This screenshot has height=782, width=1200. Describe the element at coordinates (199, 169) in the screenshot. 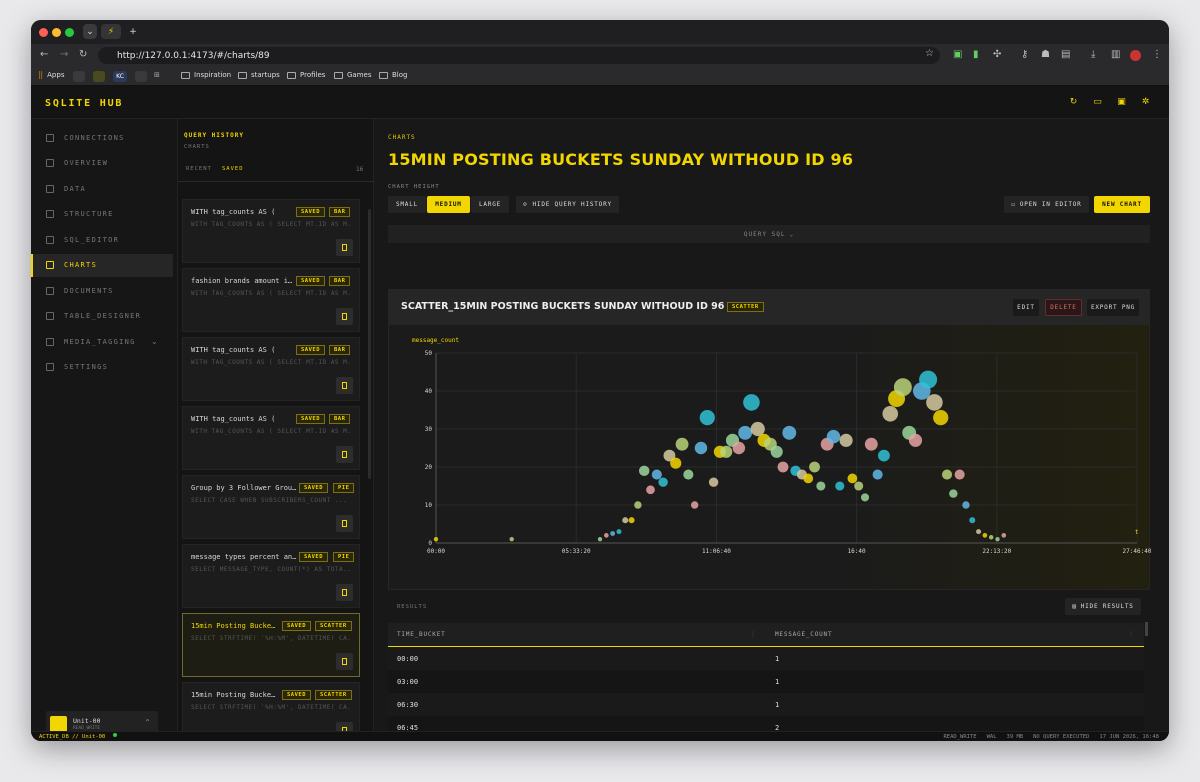

I see `tab-recent: RECENT` at that location.